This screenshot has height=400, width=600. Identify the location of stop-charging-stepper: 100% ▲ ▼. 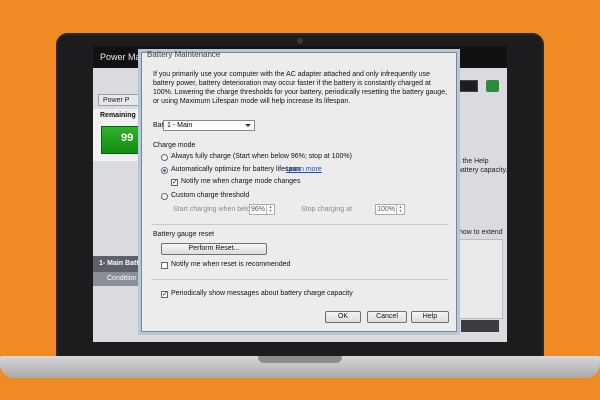
(390, 209).